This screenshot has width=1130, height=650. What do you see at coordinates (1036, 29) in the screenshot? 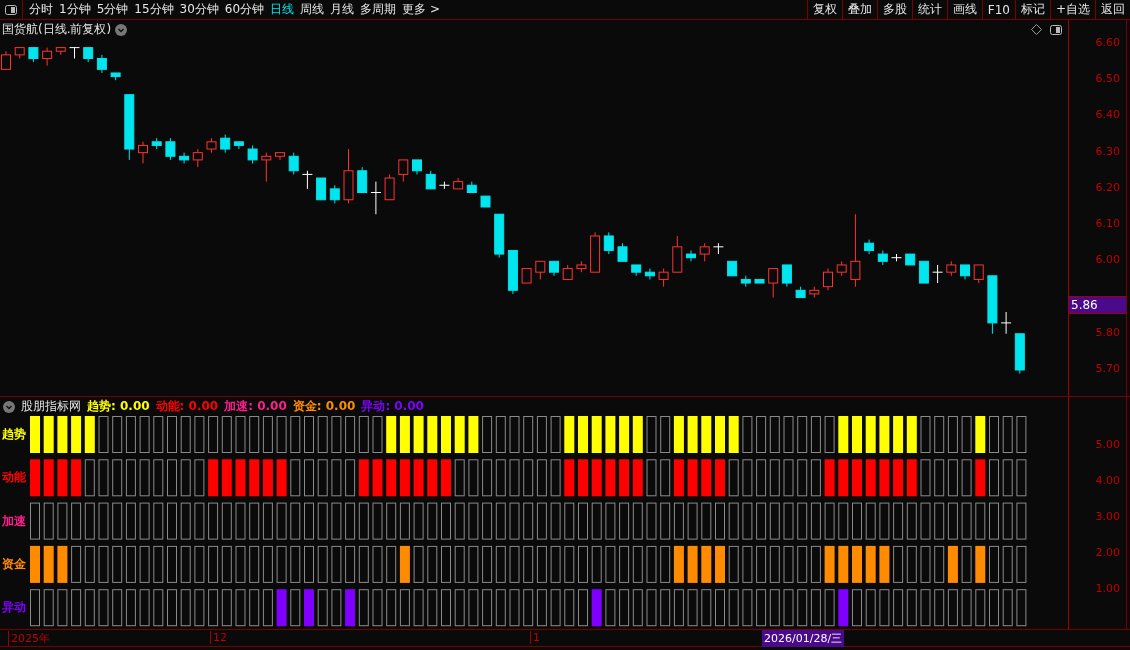
I see `diamond-icon` at bounding box center [1036, 29].